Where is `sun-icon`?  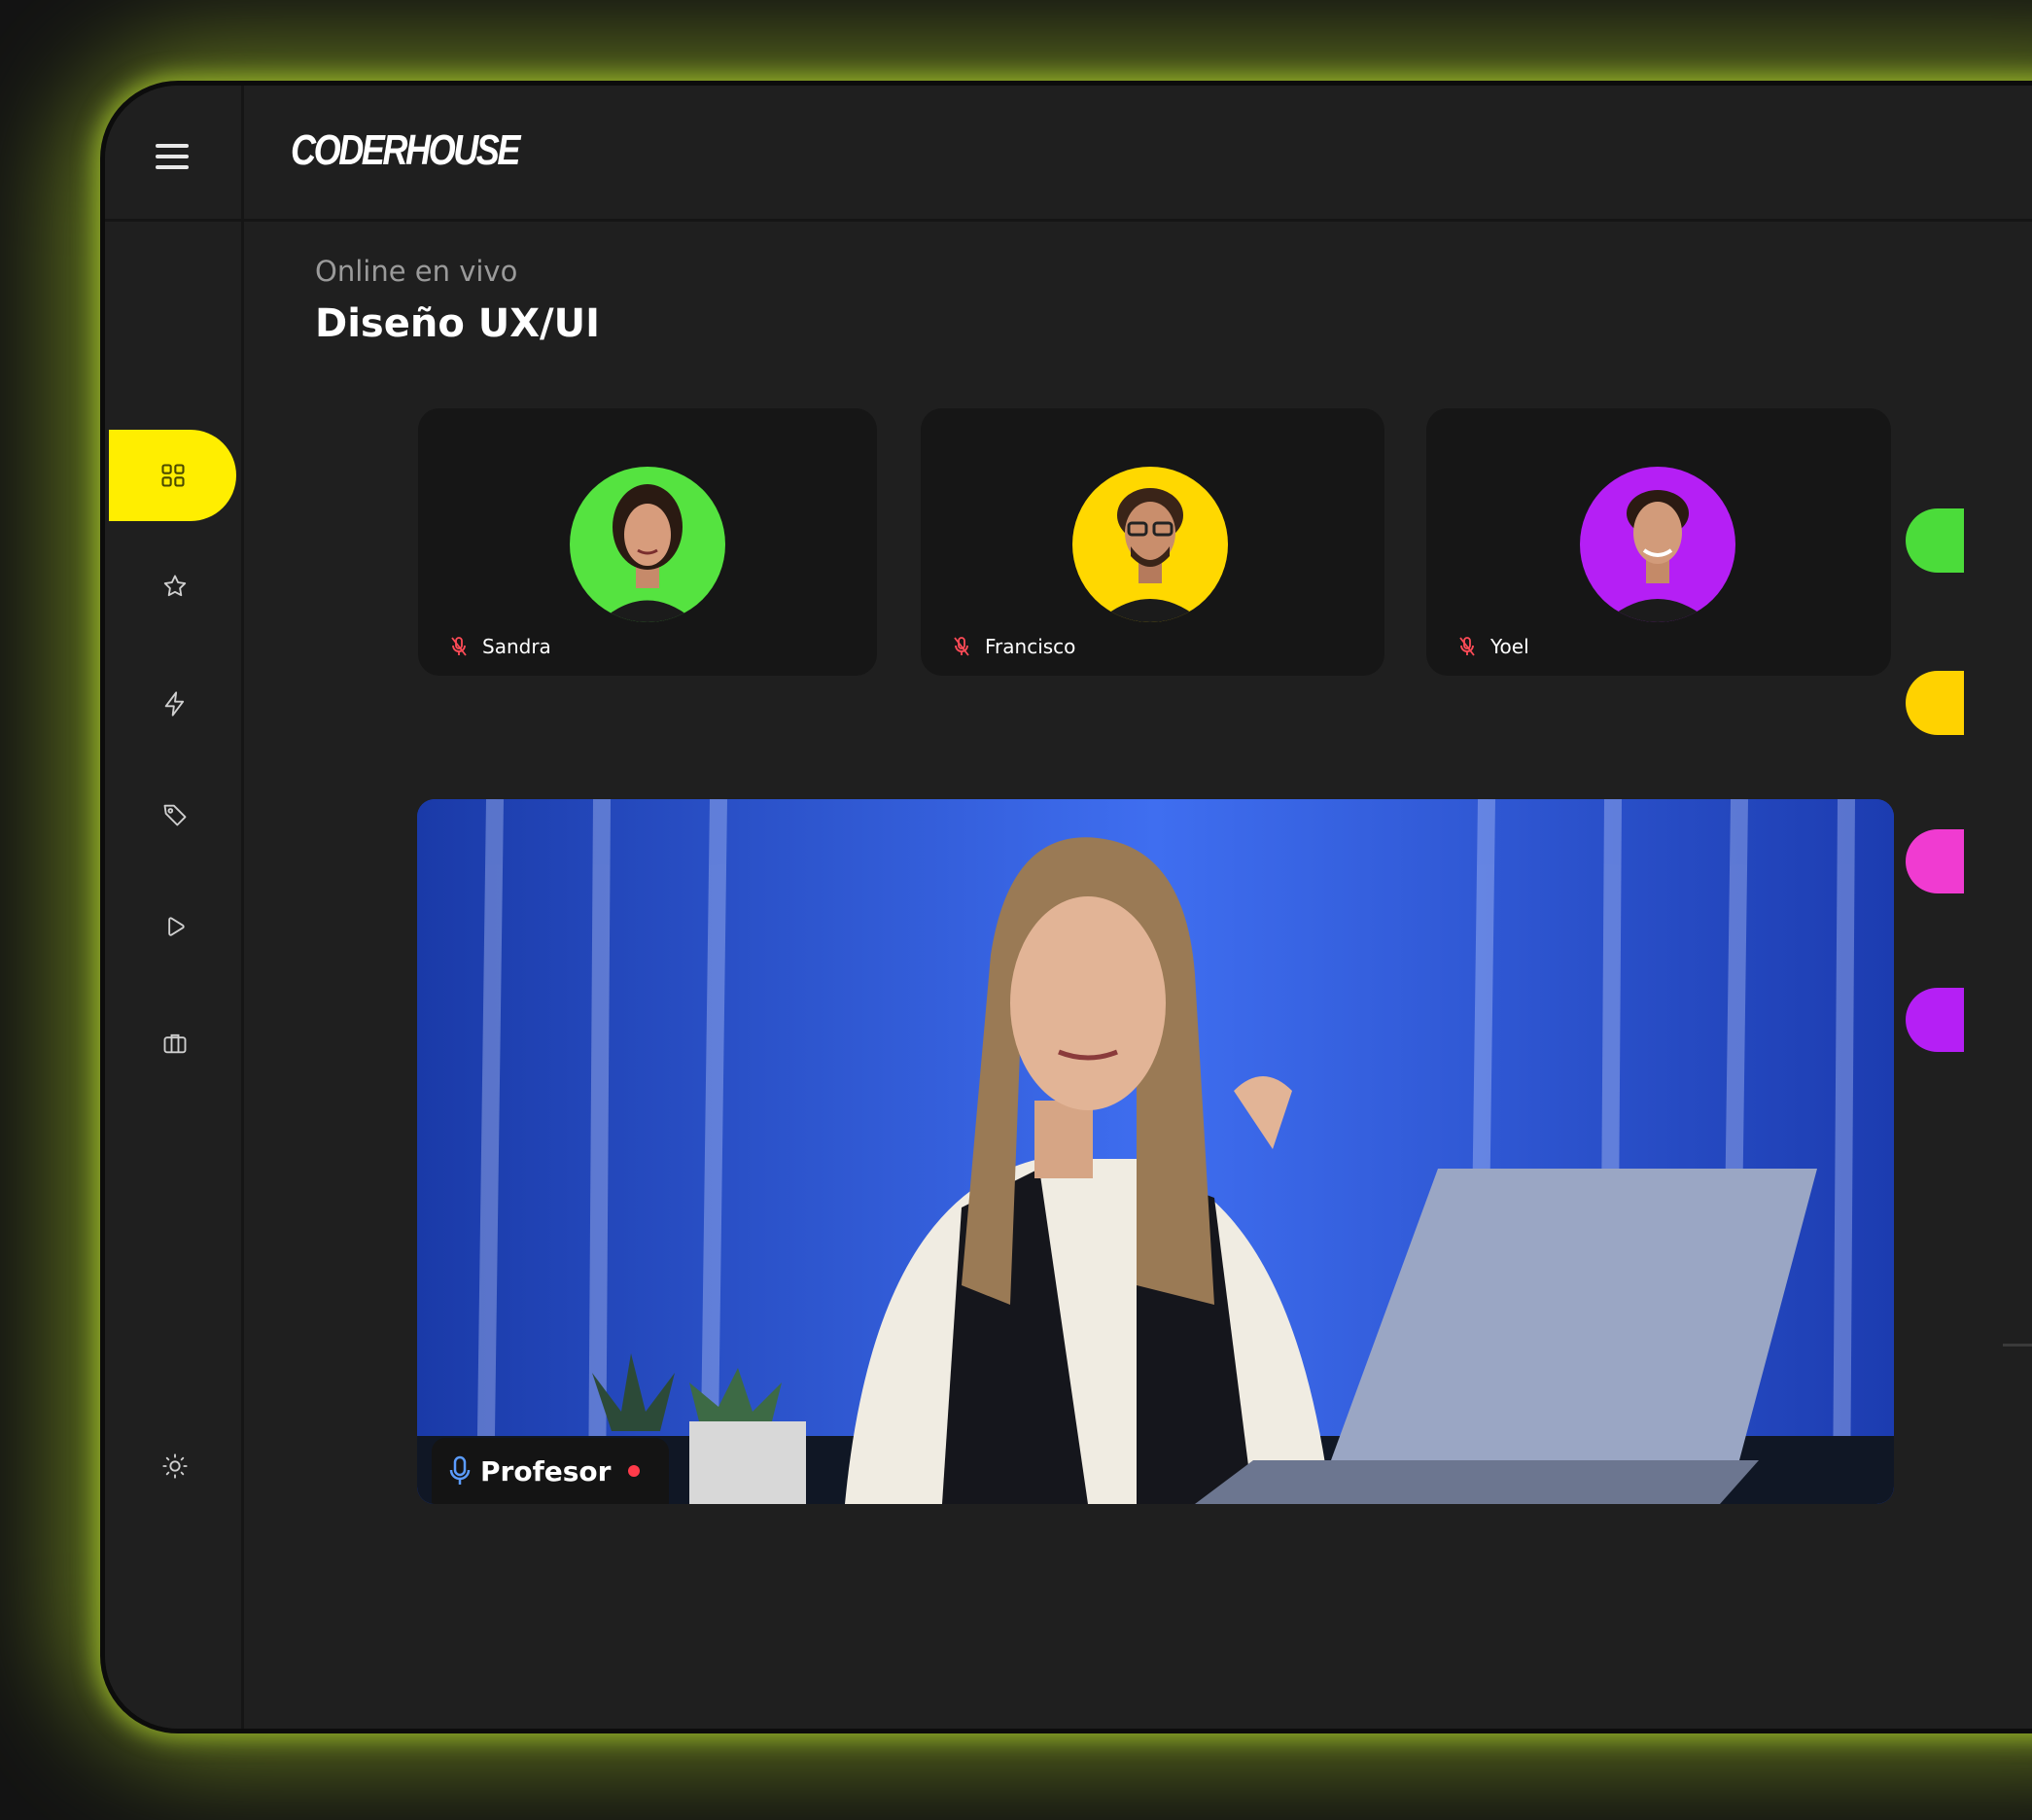
sun-icon is located at coordinates (174, 1466).